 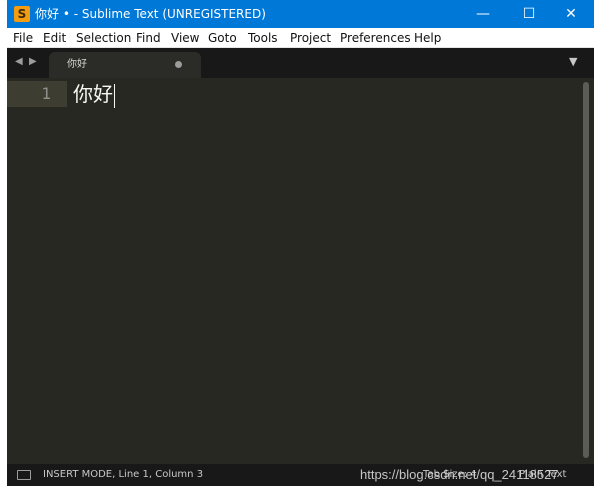 What do you see at coordinates (483, 14) in the screenshot?
I see `minimize-button: —` at bounding box center [483, 14].